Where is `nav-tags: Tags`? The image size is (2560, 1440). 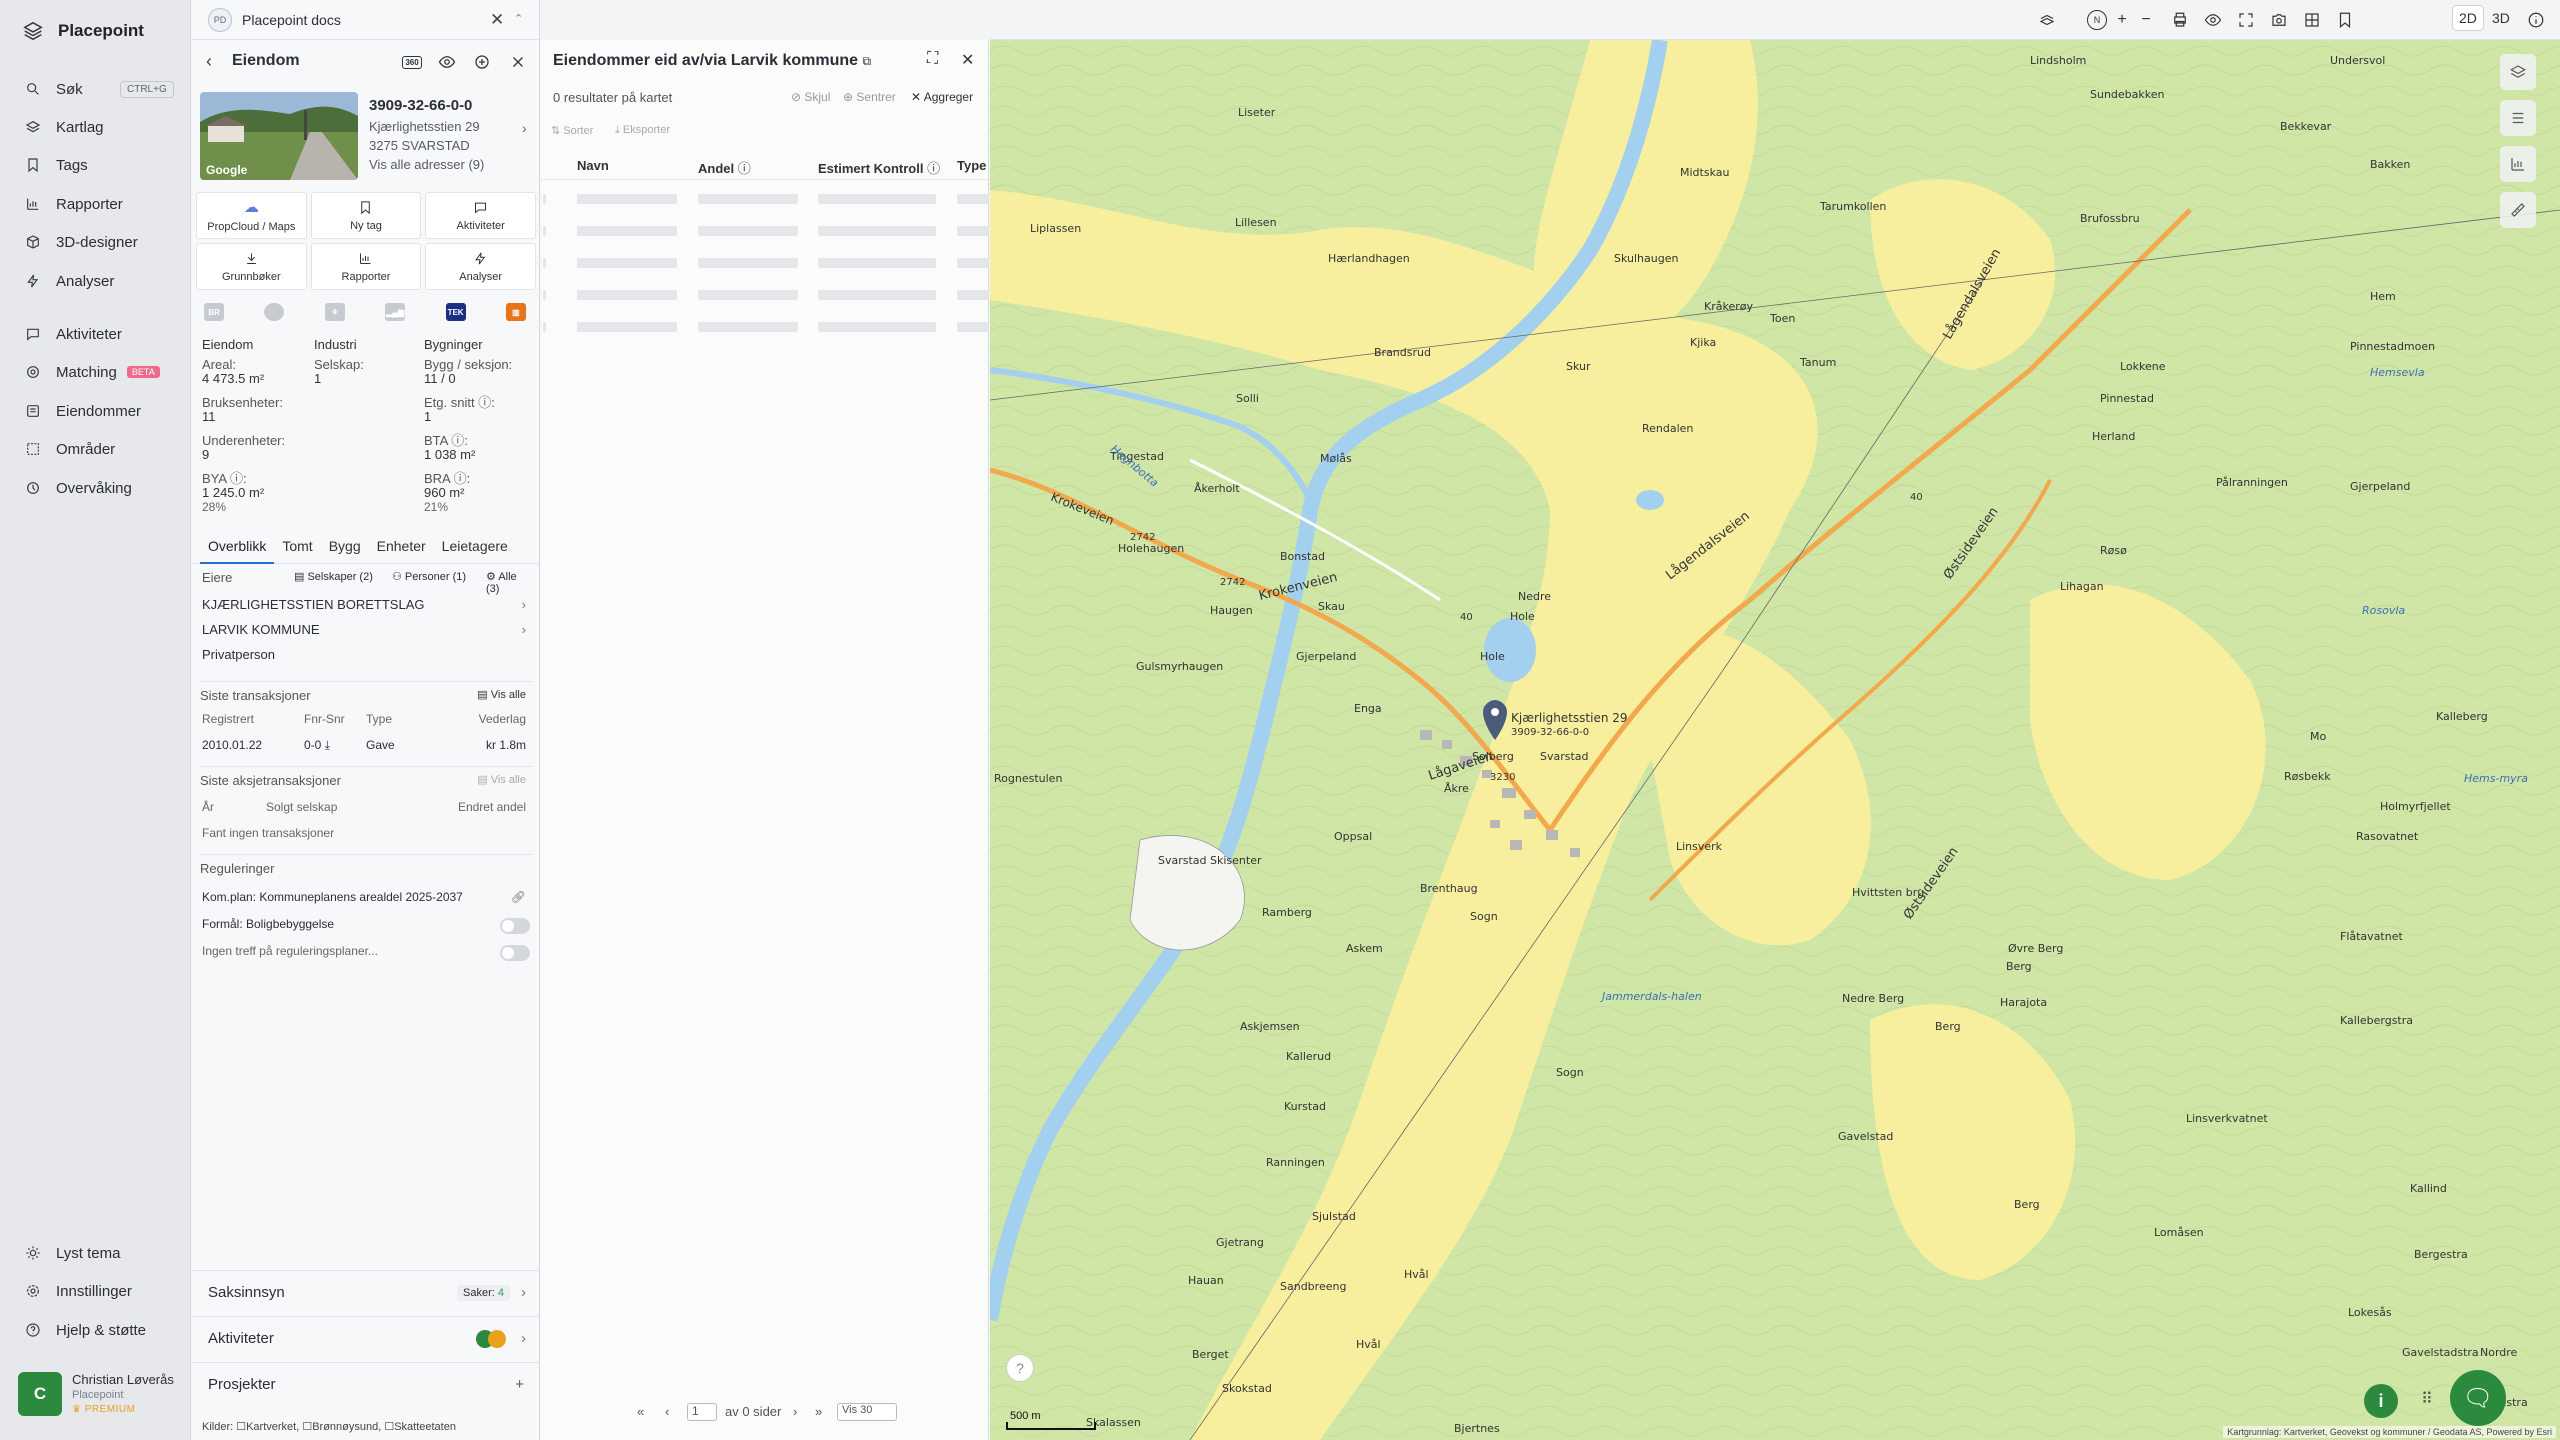 nav-tags: Tags is located at coordinates (99, 165).